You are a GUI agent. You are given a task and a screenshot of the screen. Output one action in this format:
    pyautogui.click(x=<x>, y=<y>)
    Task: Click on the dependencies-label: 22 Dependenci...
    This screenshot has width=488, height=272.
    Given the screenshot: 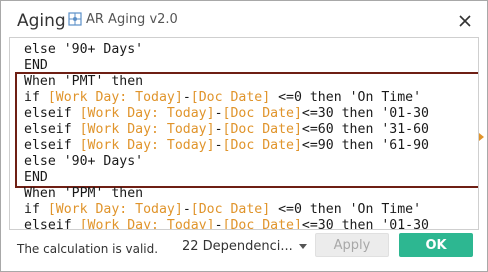 What is the action you would take?
    pyautogui.click(x=237, y=246)
    